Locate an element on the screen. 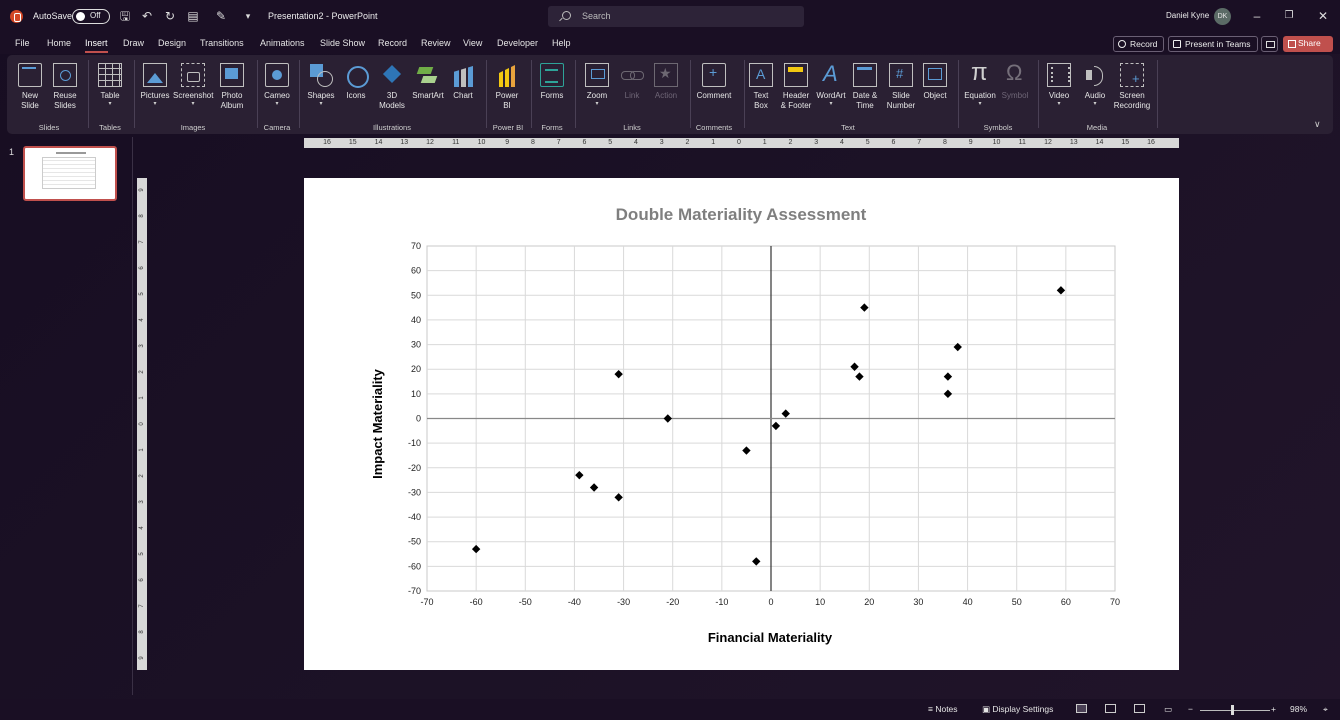 The image size is (1340, 720). zoom-button: Zoom ▾ is located at coordinates (597, 85).